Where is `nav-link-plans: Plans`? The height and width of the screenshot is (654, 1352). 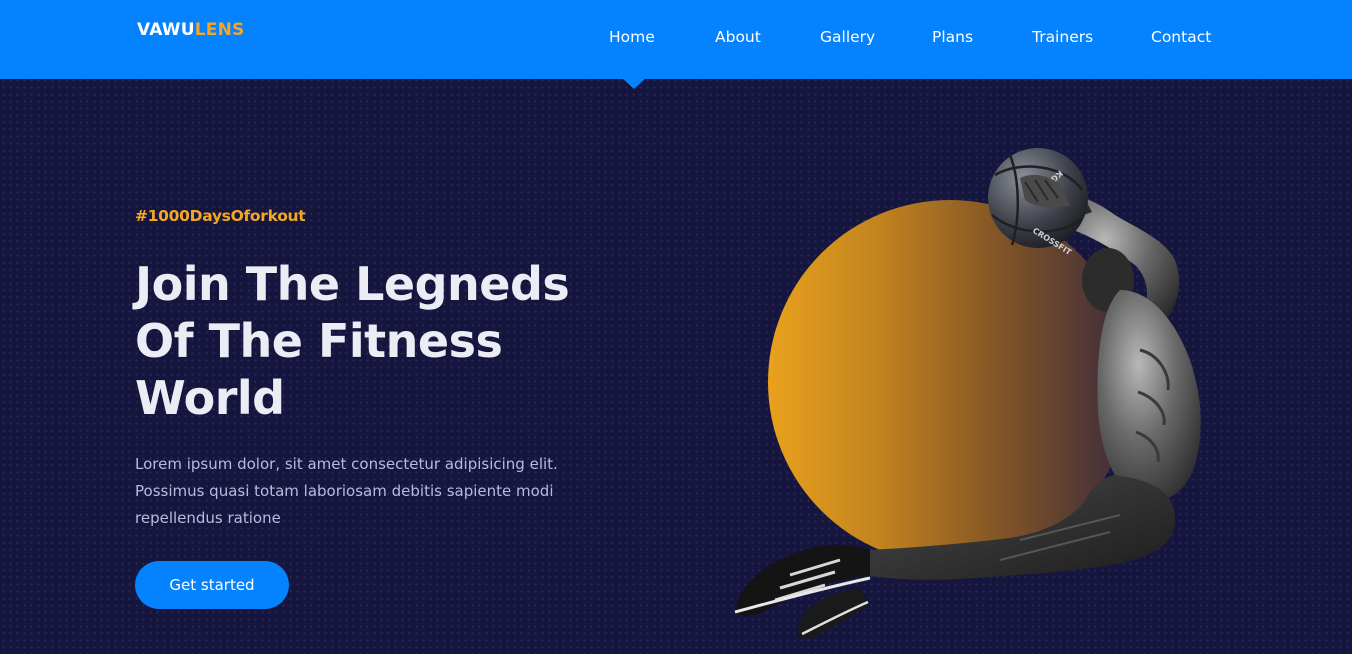
nav-link-plans: Plans is located at coordinates (952, 37).